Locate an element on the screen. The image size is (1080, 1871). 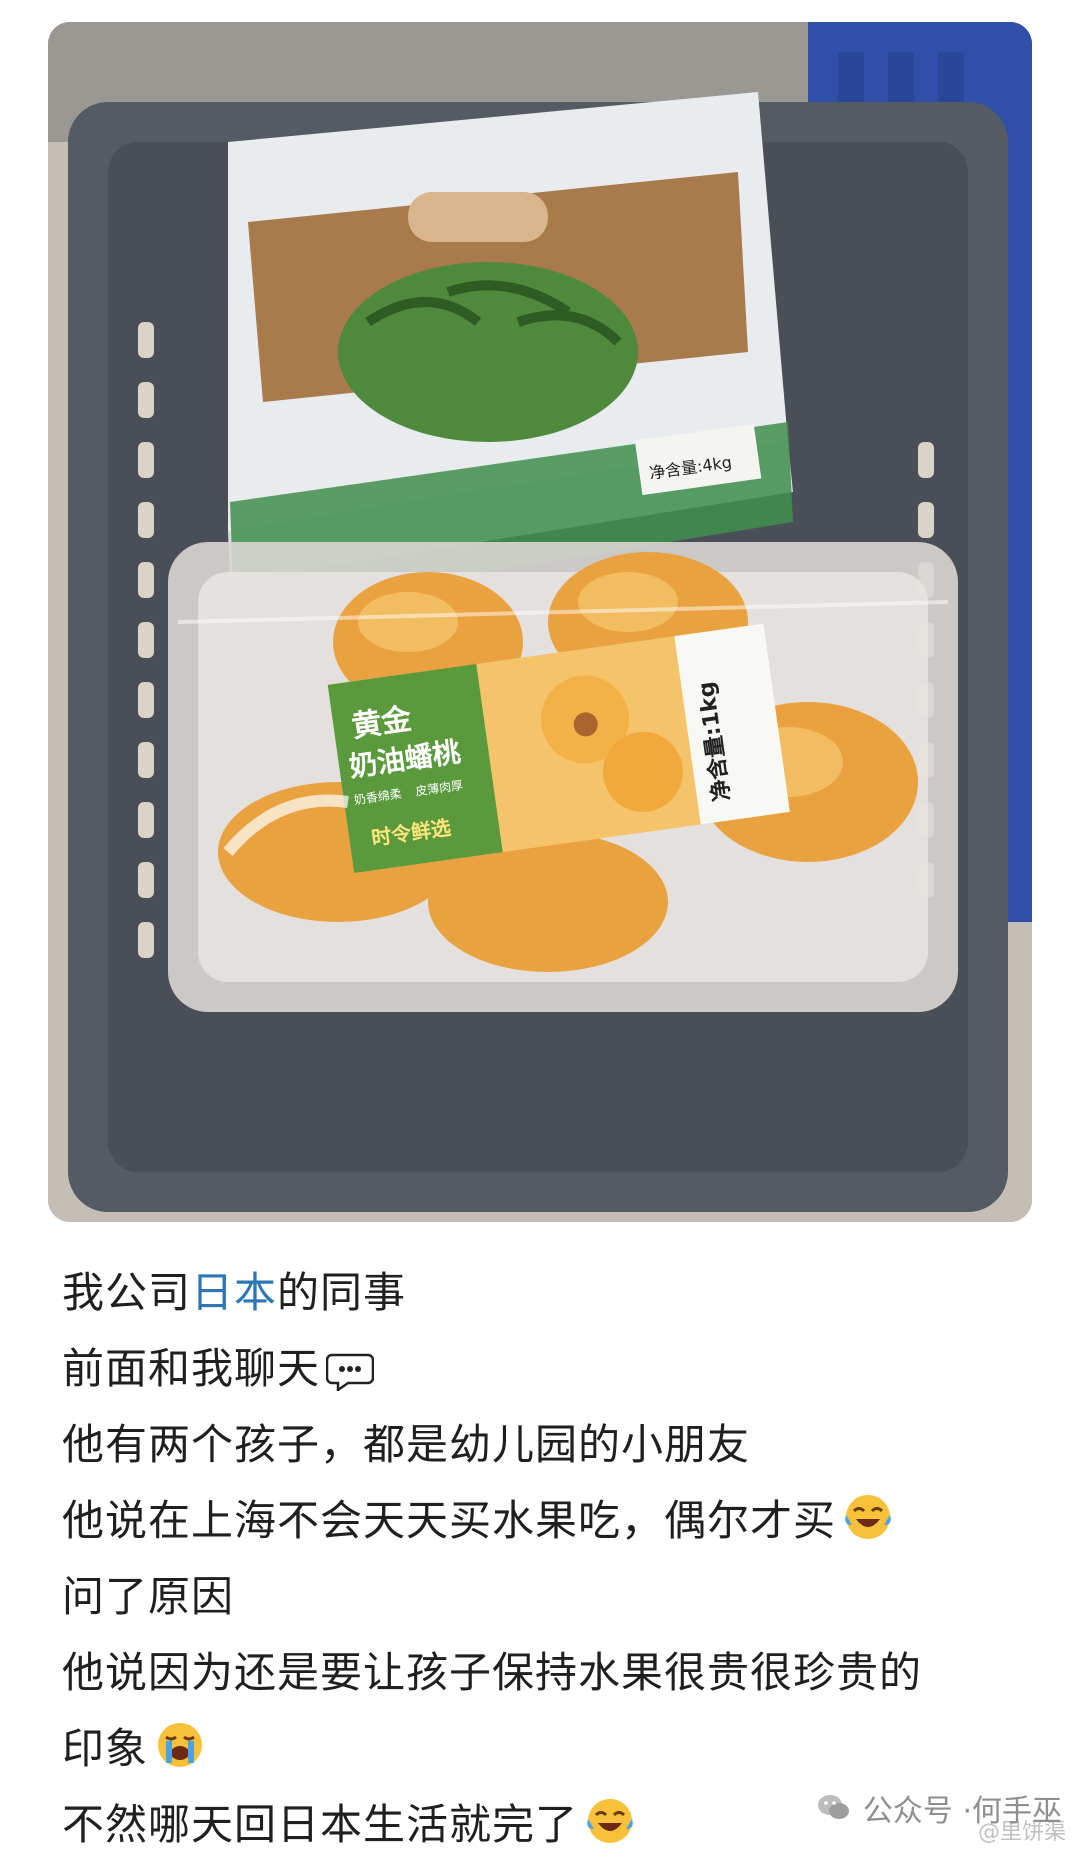
post-line-6: 他说因为还是要让孩子保持水果很贵很珍贵的 is located at coordinates (552, 1673).